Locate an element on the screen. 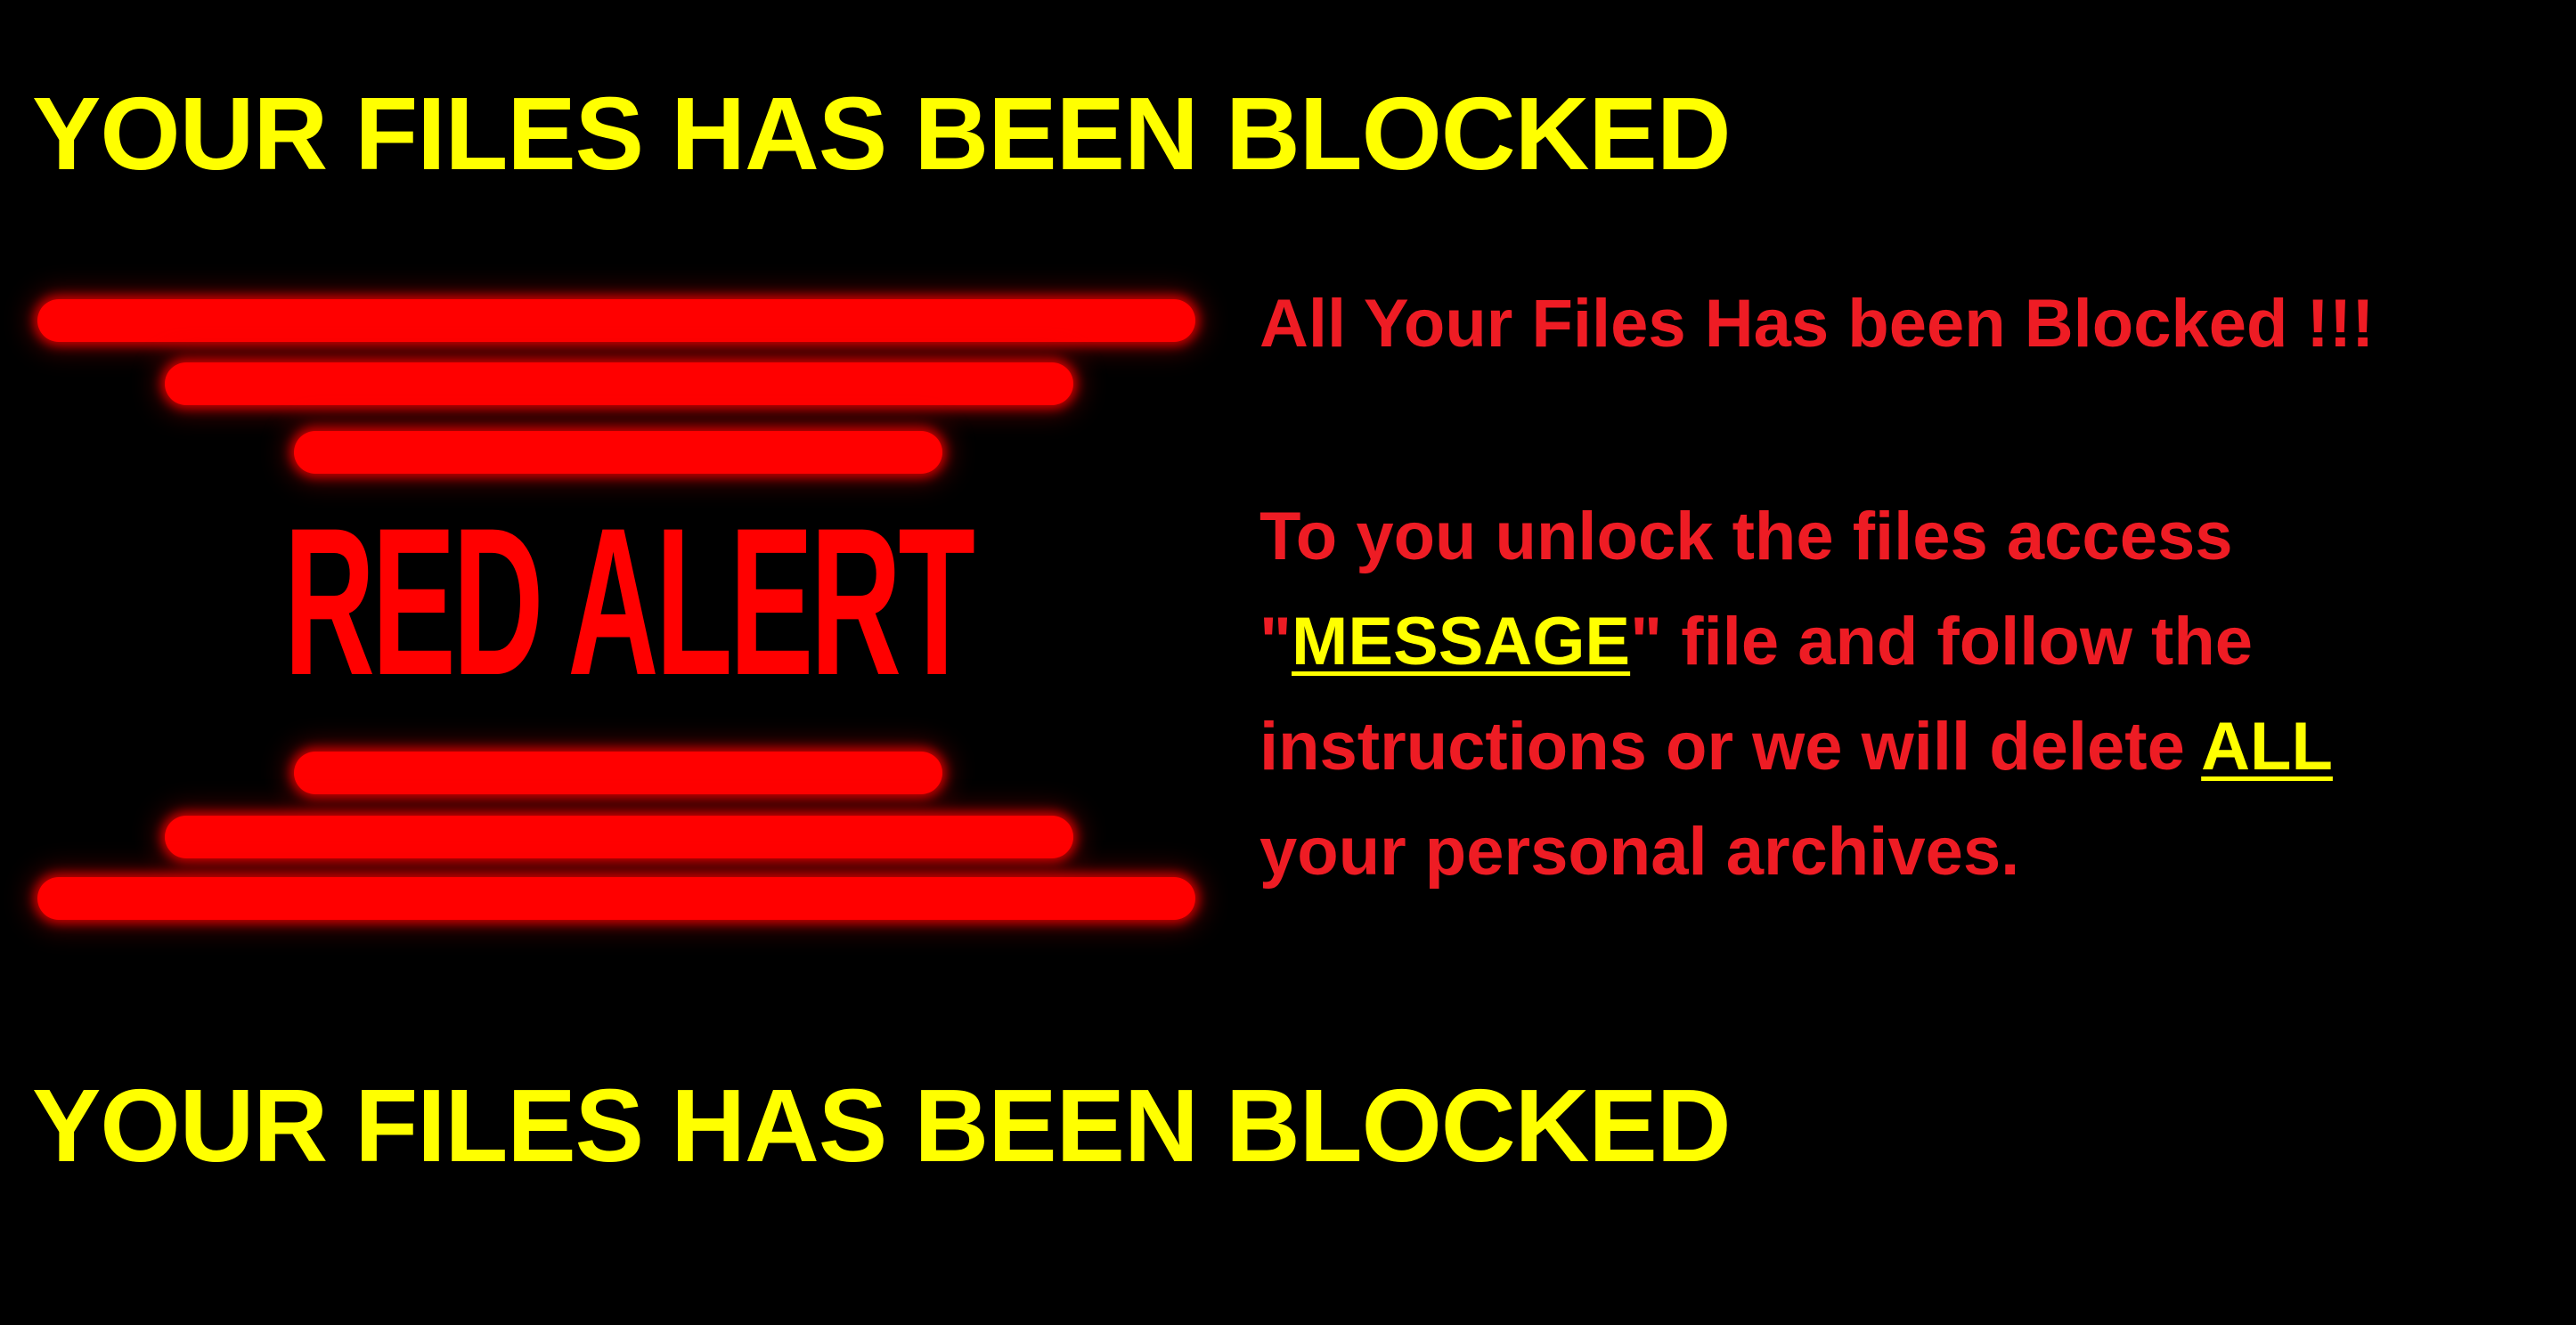 This screenshot has width=2576, height=1325. message-line-2: "MESSAGE" file and follow the is located at coordinates (1905, 642).